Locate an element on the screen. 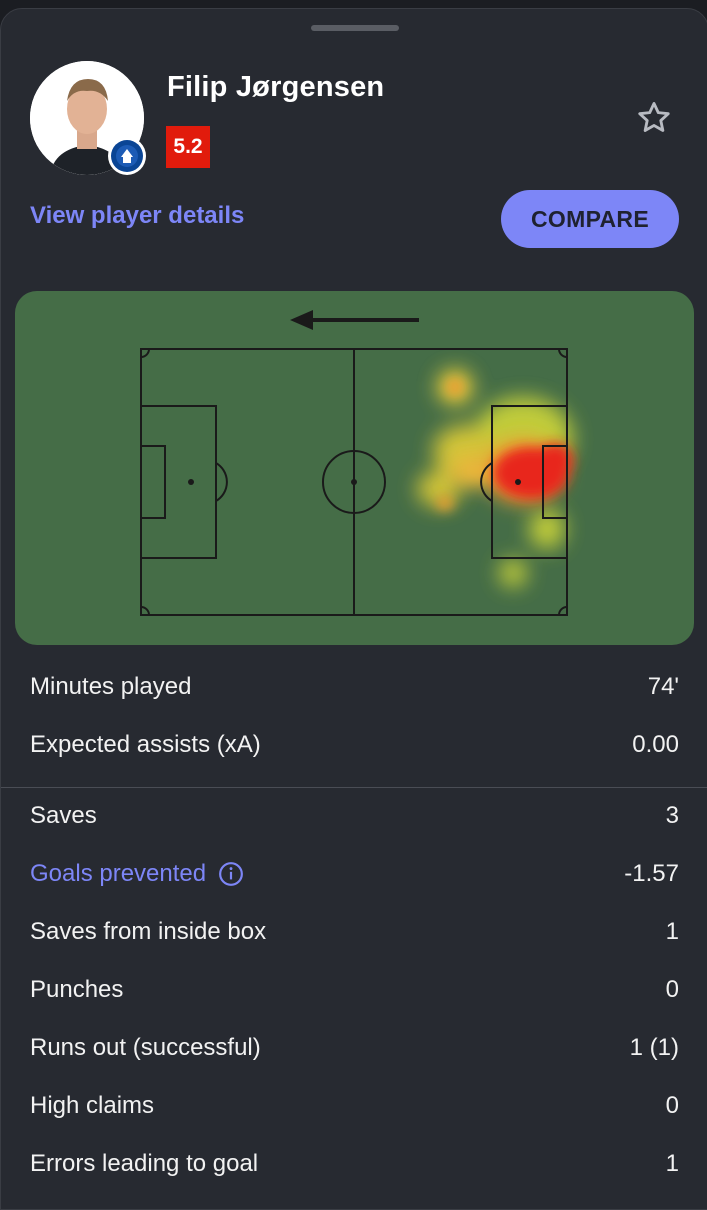 The width and height of the screenshot is (707, 1210). attack-direction-arrow-icon is located at coordinates (354, 320).